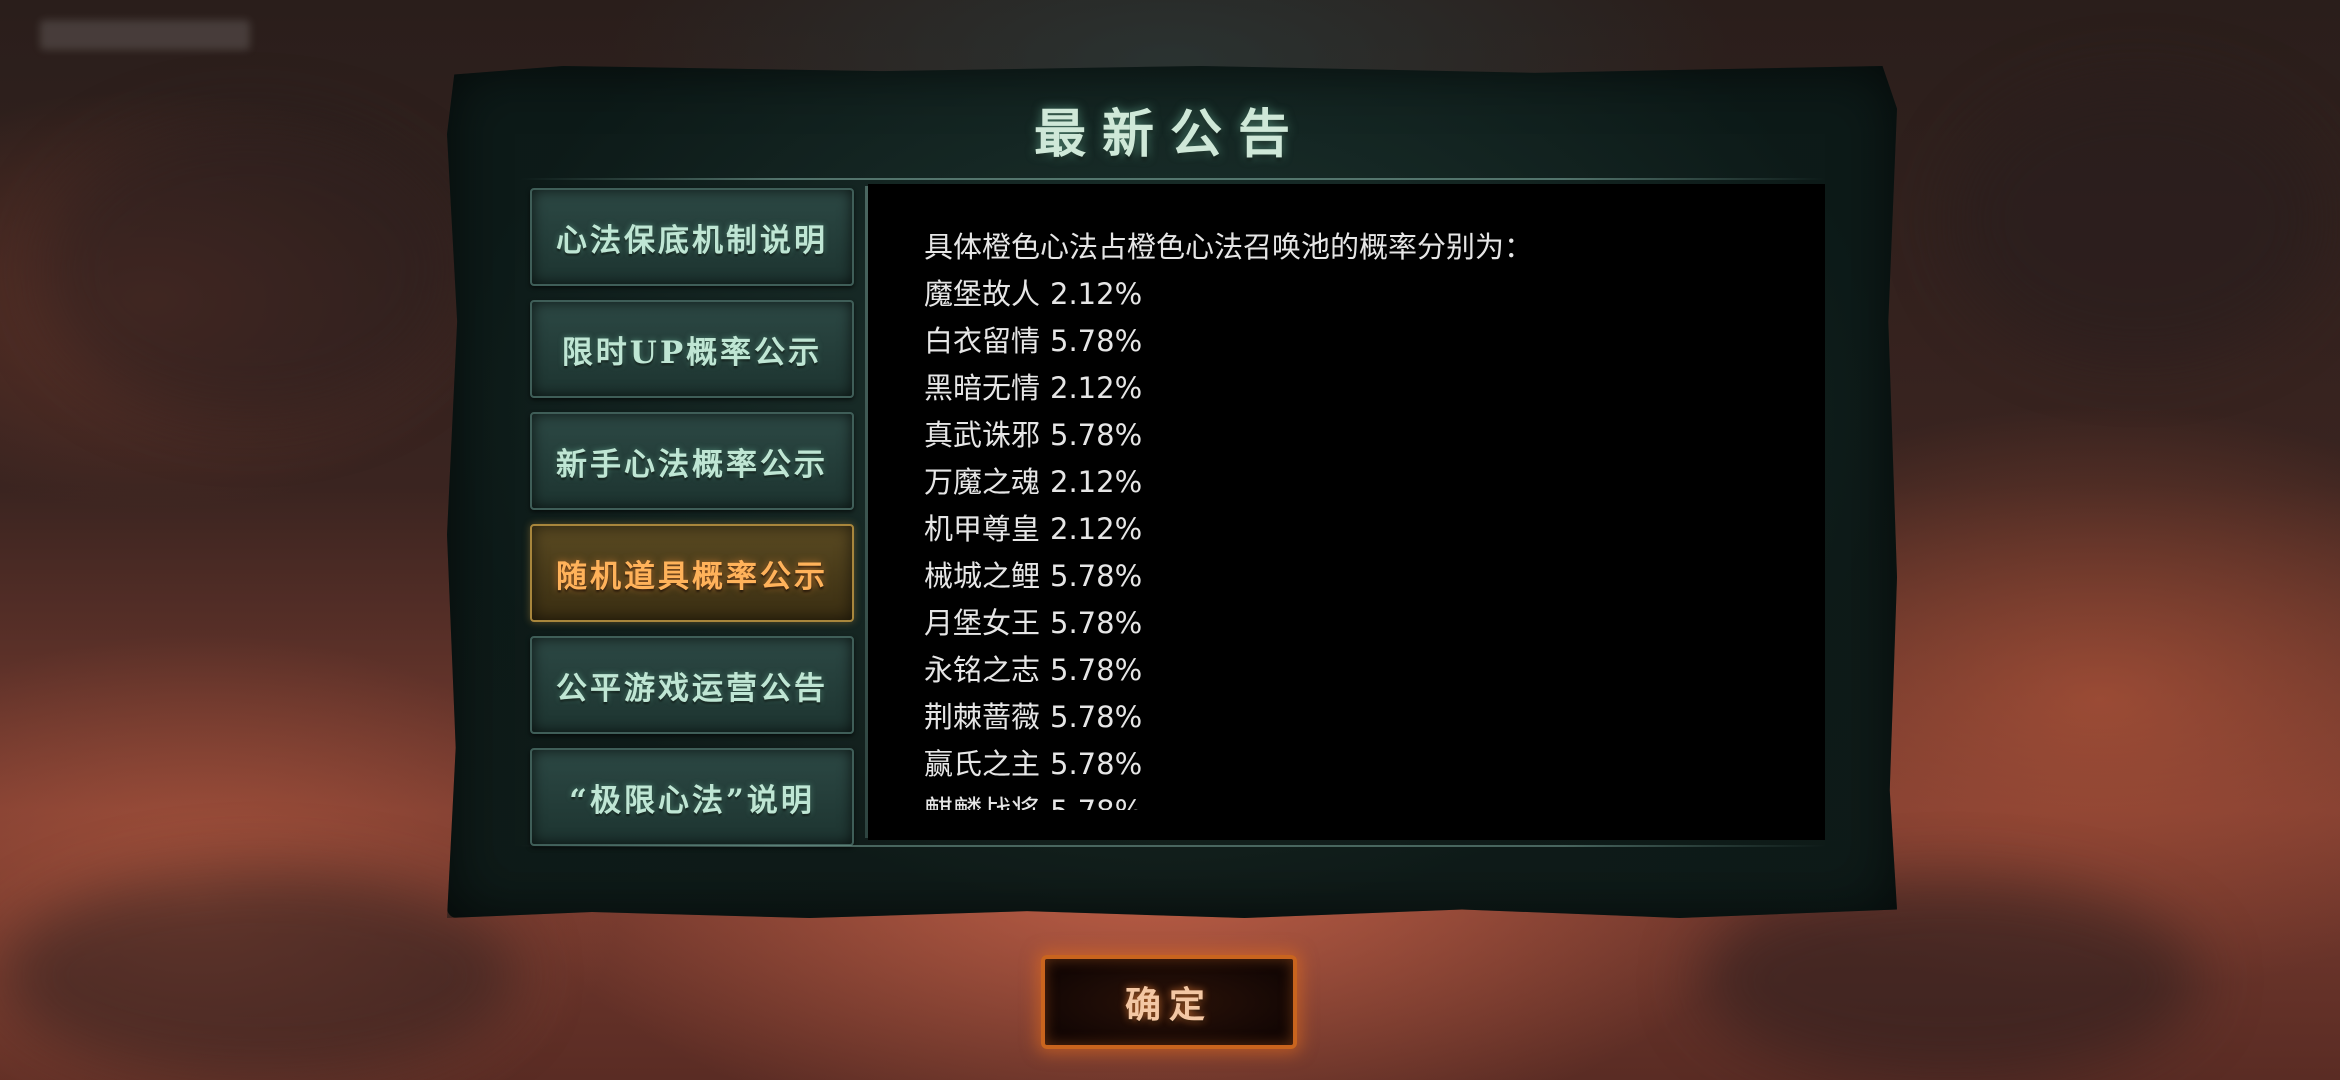 This screenshot has height=1080, width=2340. What do you see at coordinates (692, 461) in the screenshot?
I see `tab-newbie-rates: 新手心法概率公示` at bounding box center [692, 461].